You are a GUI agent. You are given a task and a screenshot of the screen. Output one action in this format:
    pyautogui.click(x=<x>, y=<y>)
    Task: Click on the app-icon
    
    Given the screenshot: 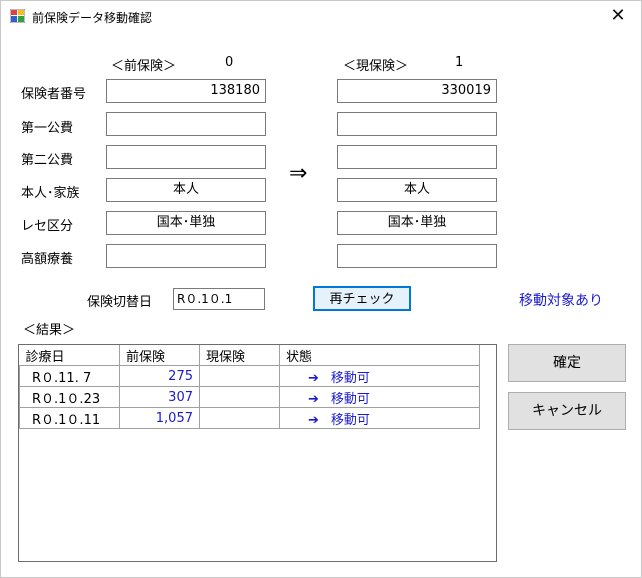 What is the action you would take?
    pyautogui.click(x=17, y=16)
    